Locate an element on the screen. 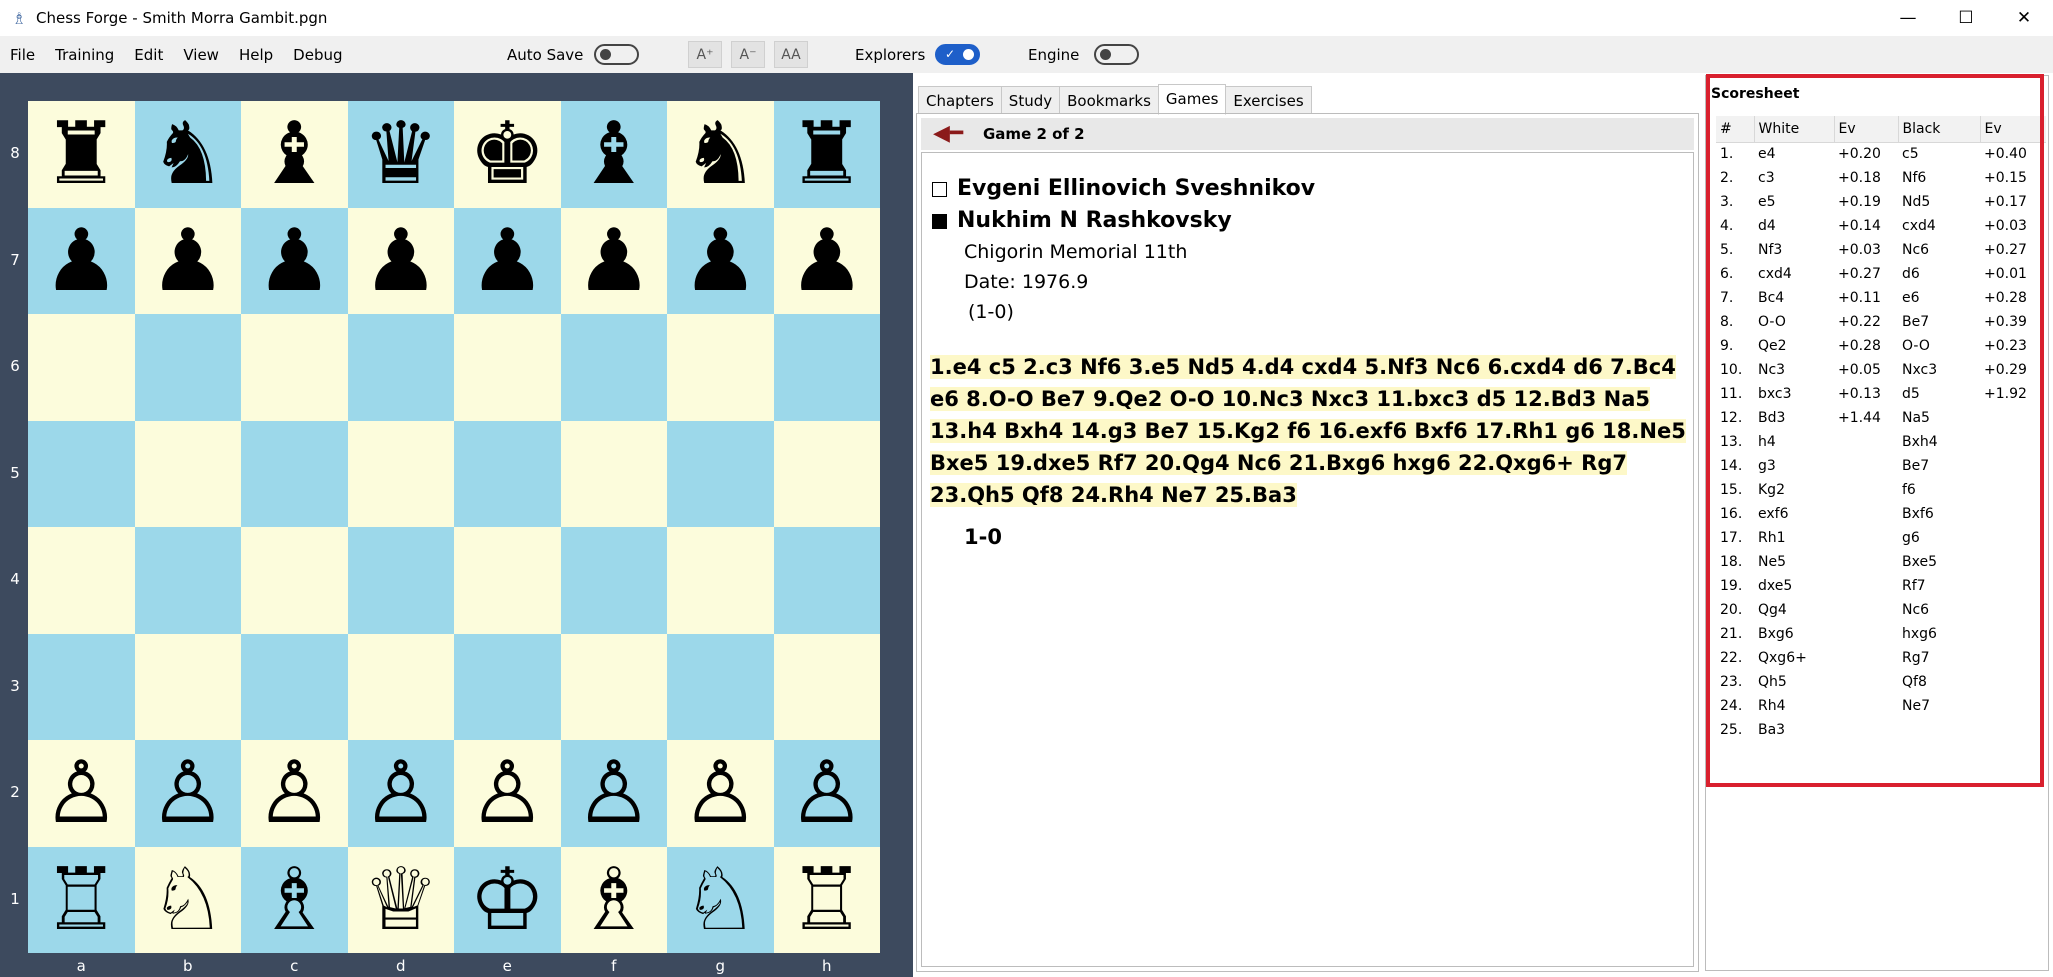 The width and height of the screenshot is (2053, 977). menu-item-debug: Debug is located at coordinates (317, 55).